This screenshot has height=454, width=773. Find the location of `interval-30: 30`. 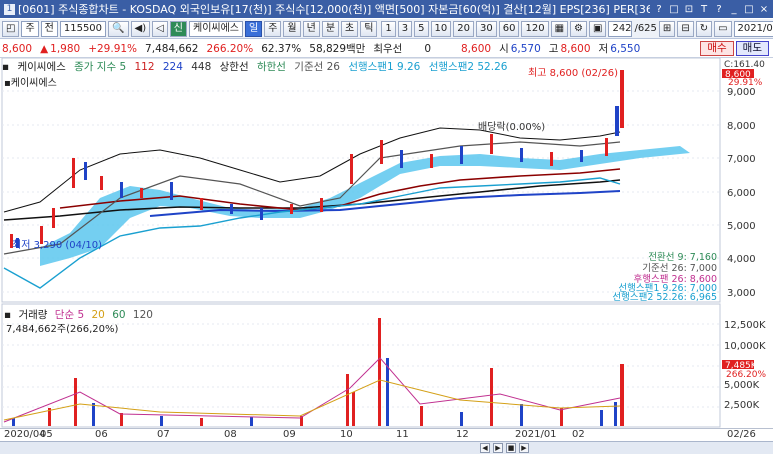

interval-30: 30 is located at coordinates (486, 28).